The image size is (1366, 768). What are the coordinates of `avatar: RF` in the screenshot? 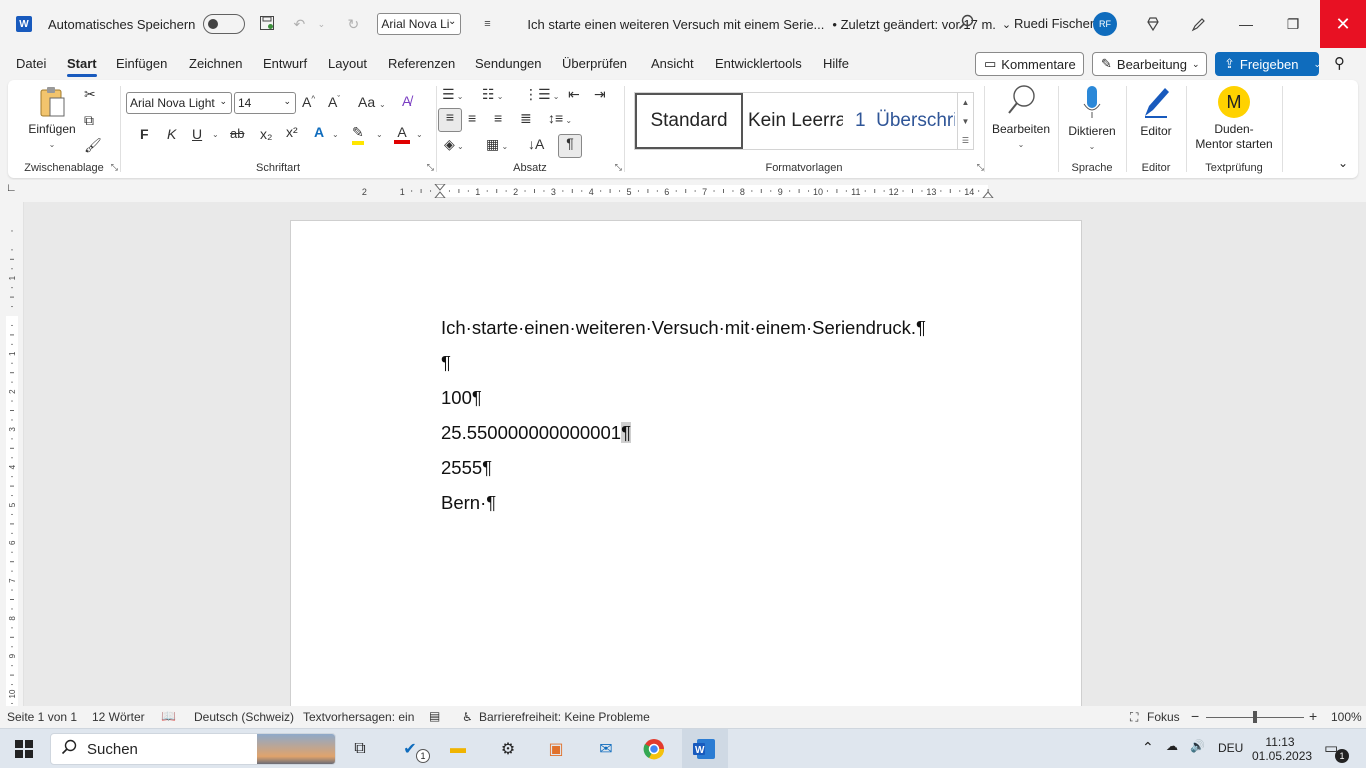 It's located at (1105, 24).